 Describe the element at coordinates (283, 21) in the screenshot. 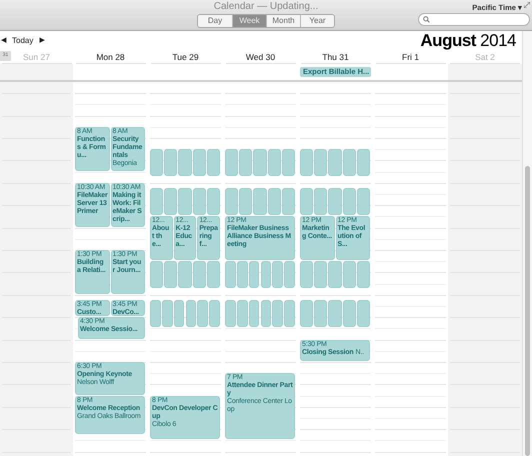

I see `view-tab: Month` at that location.